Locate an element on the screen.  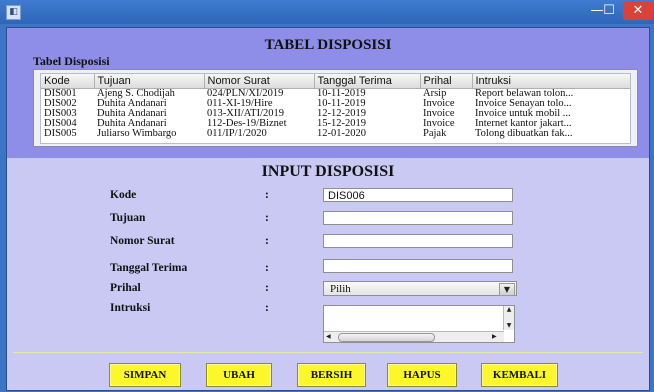
table-cell: 15-12-2019 is located at coordinates (341, 124).